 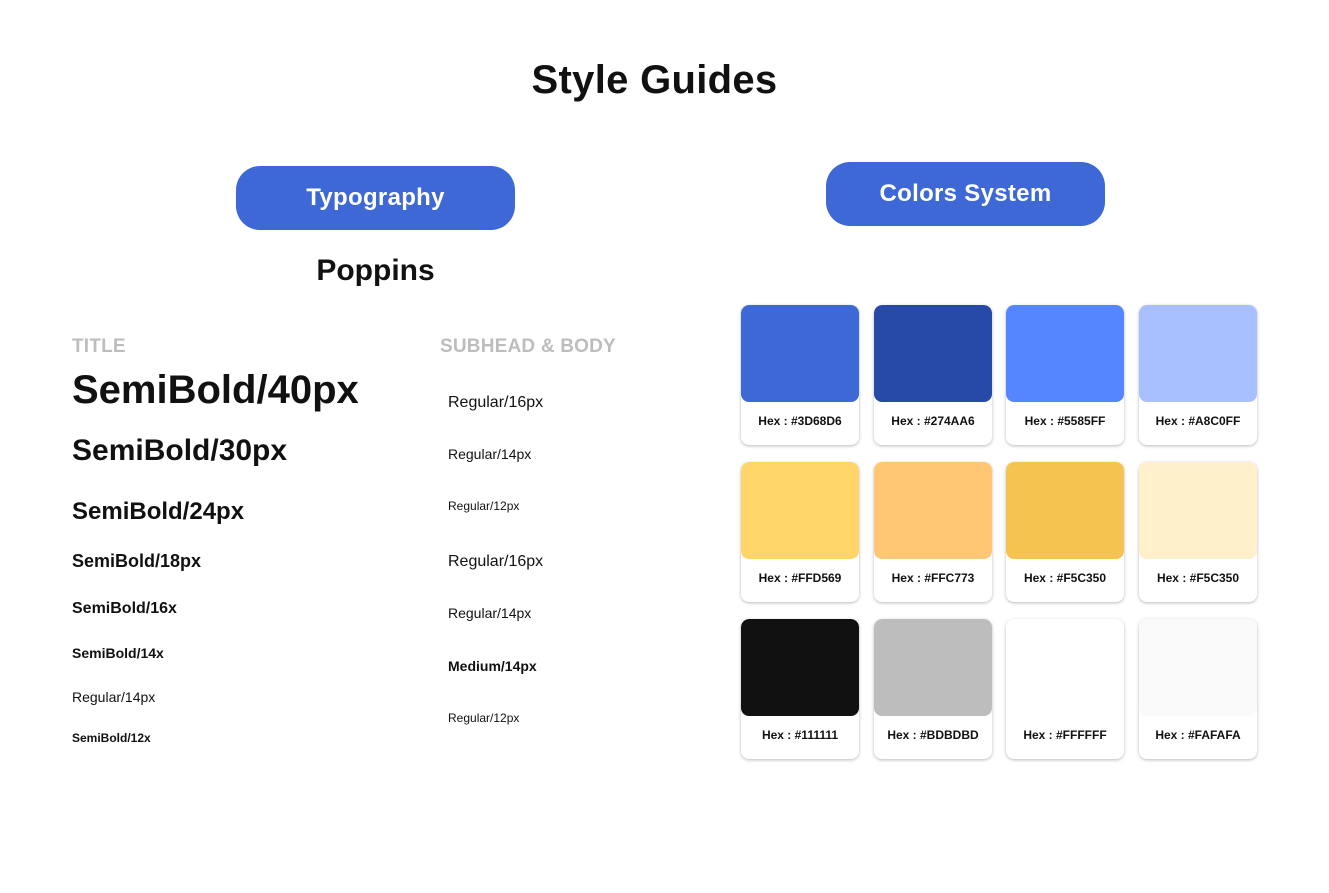 I want to click on hex-label: Hex : #A8C0FF, so click(x=1198, y=421).